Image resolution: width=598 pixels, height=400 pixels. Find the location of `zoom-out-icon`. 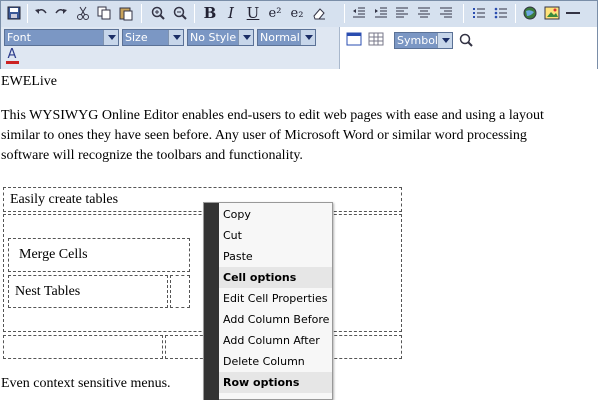

zoom-out-icon is located at coordinates (180, 13).